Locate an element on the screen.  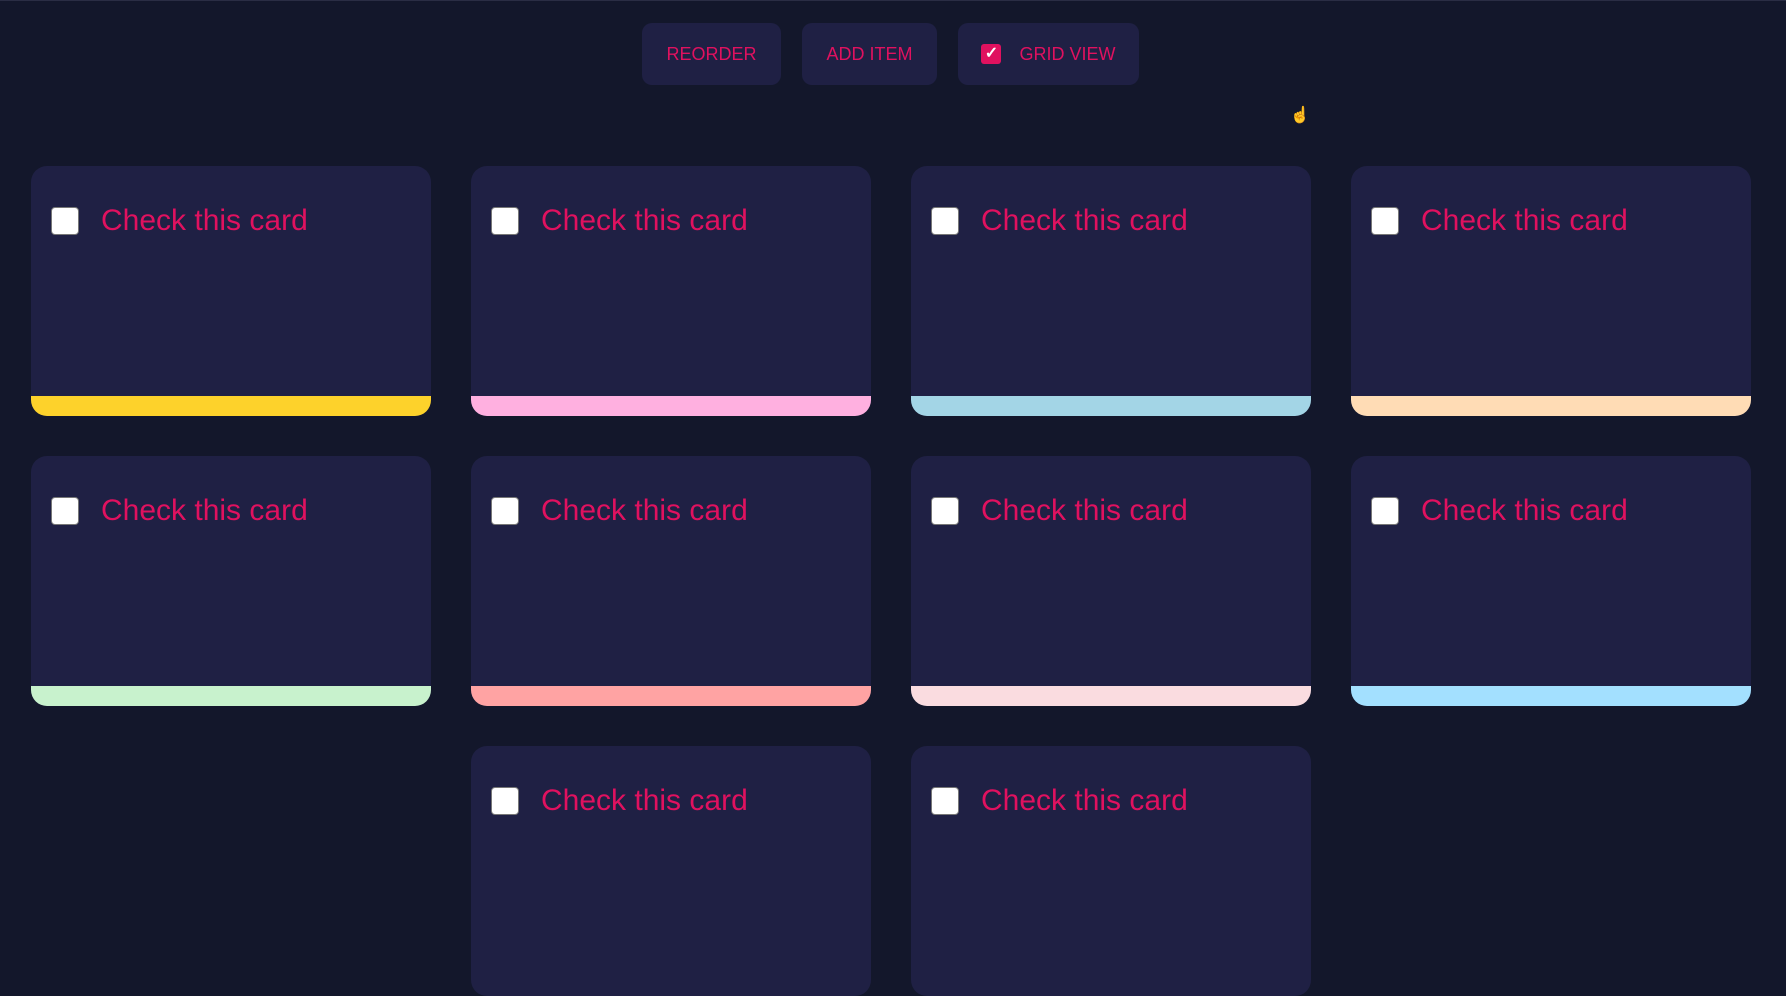
reorder-button: REORDER is located at coordinates (711, 54).